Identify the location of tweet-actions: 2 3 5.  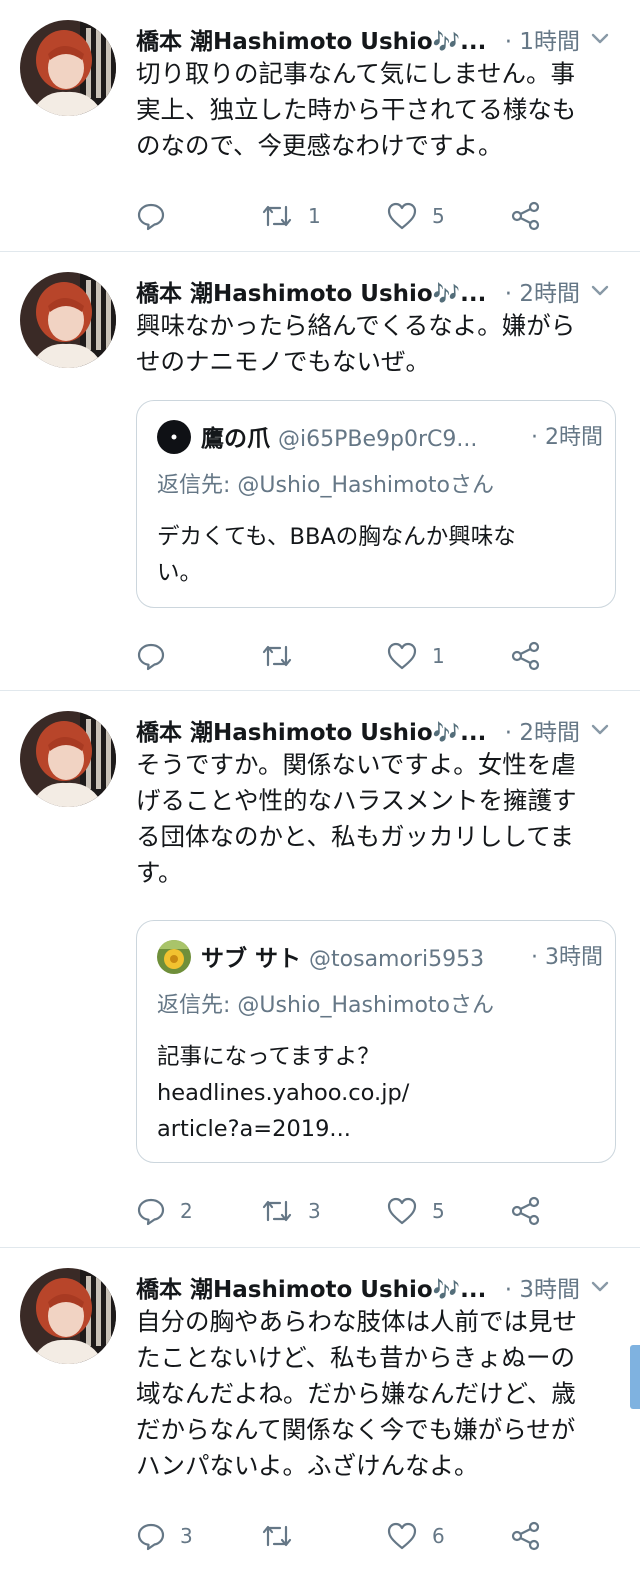
(346, 1211).